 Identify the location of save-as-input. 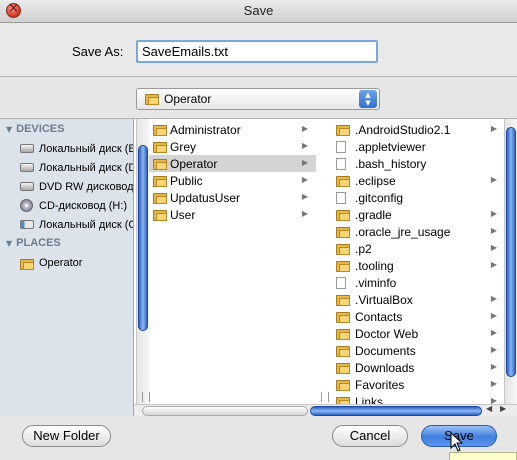
(257, 51).